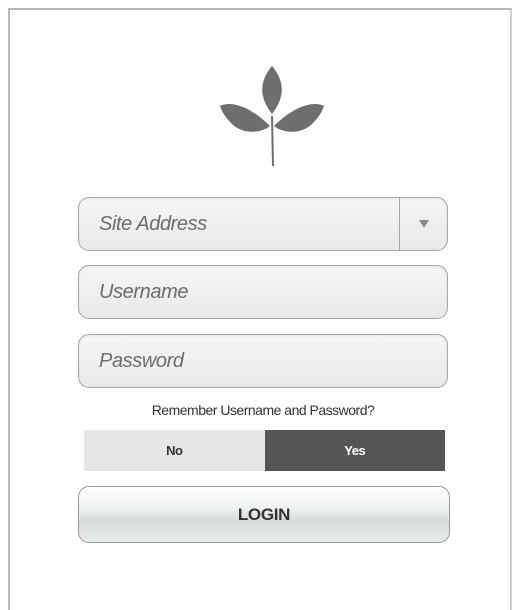 Image resolution: width=515 pixels, height=610 pixels. What do you see at coordinates (249, 292) in the screenshot?
I see `username-input` at bounding box center [249, 292].